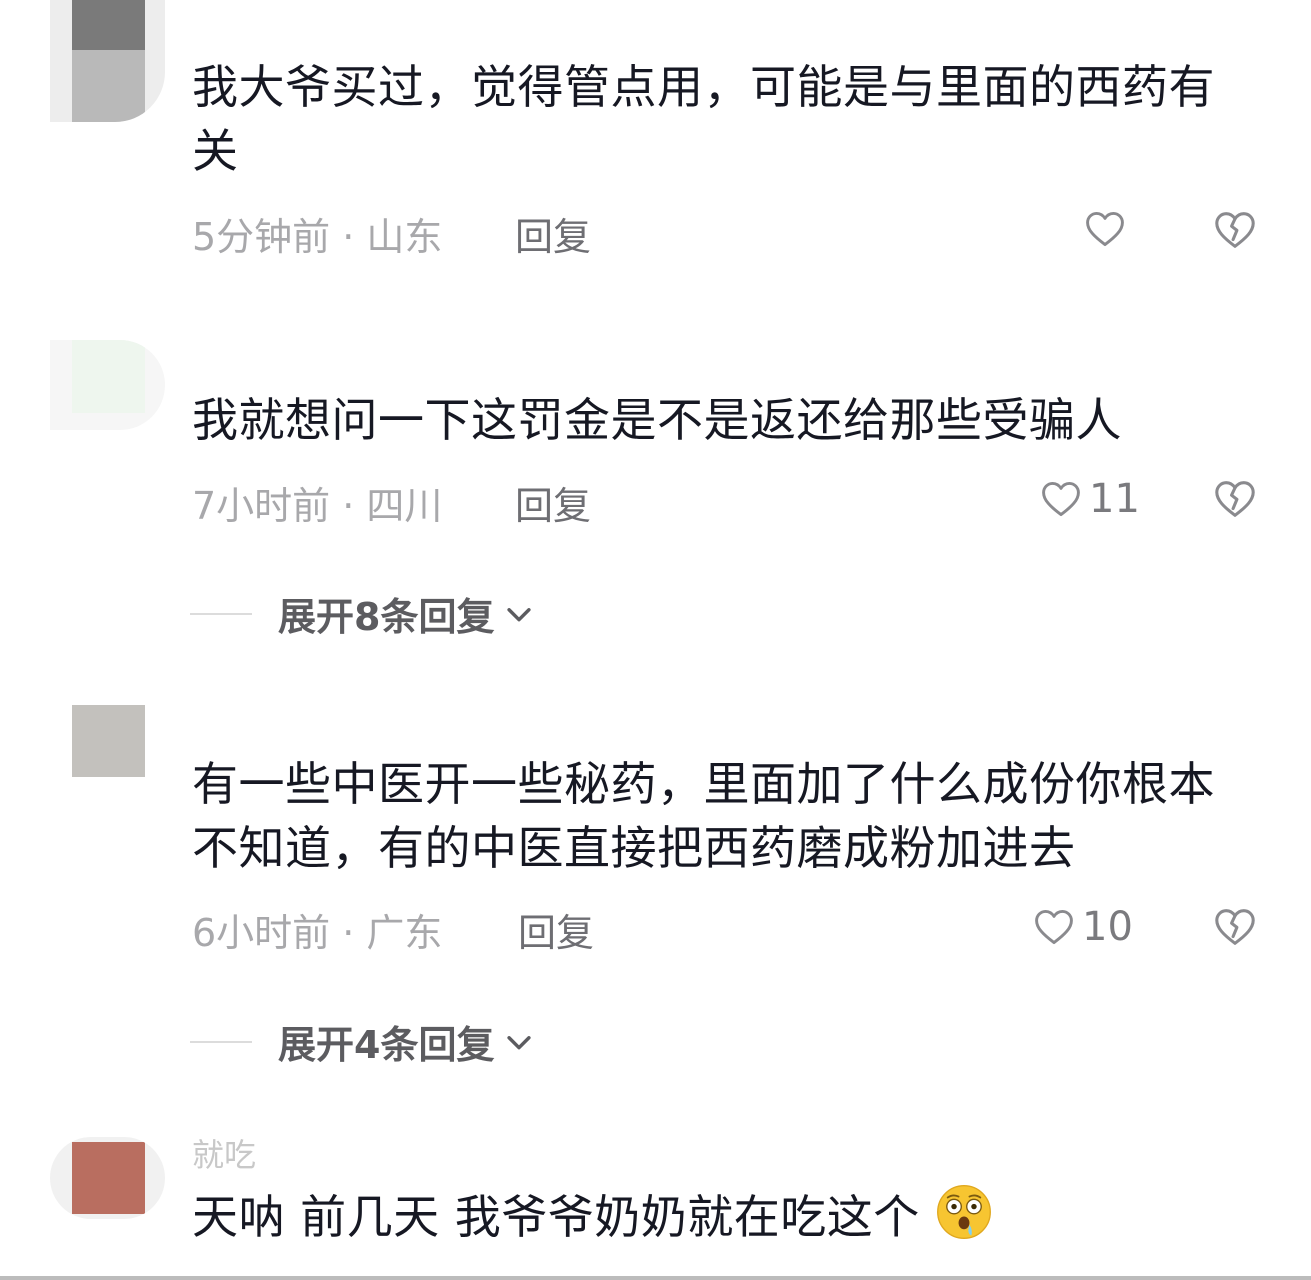 The width and height of the screenshot is (1311, 1280). What do you see at coordinates (108, 86) in the screenshot?
I see `avatar-image-lower` at bounding box center [108, 86].